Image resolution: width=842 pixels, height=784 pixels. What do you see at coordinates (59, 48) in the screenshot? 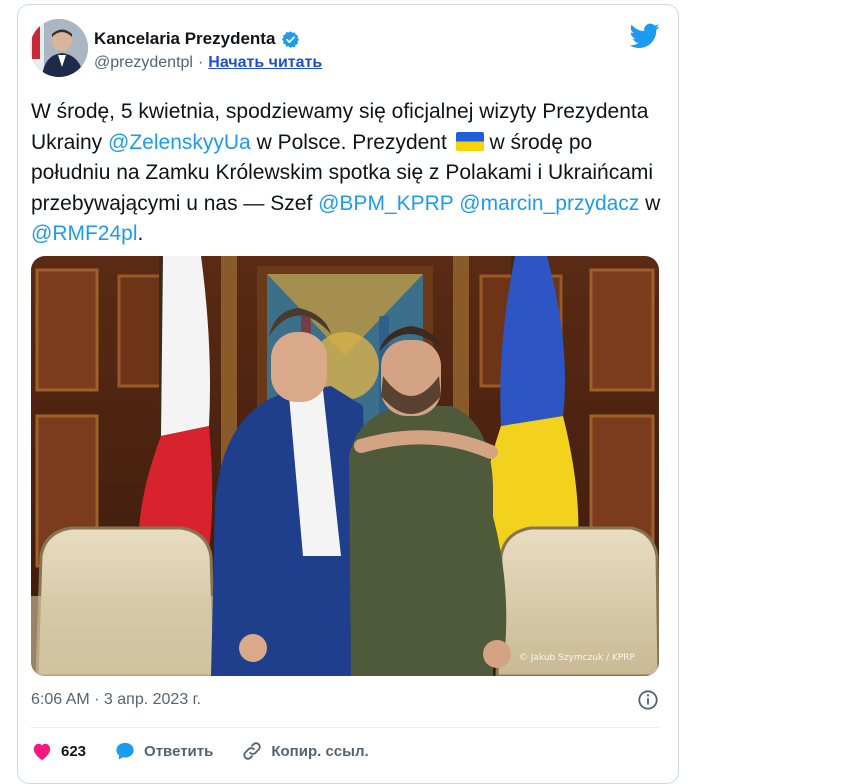
I see `avatar` at bounding box center [59, 48].